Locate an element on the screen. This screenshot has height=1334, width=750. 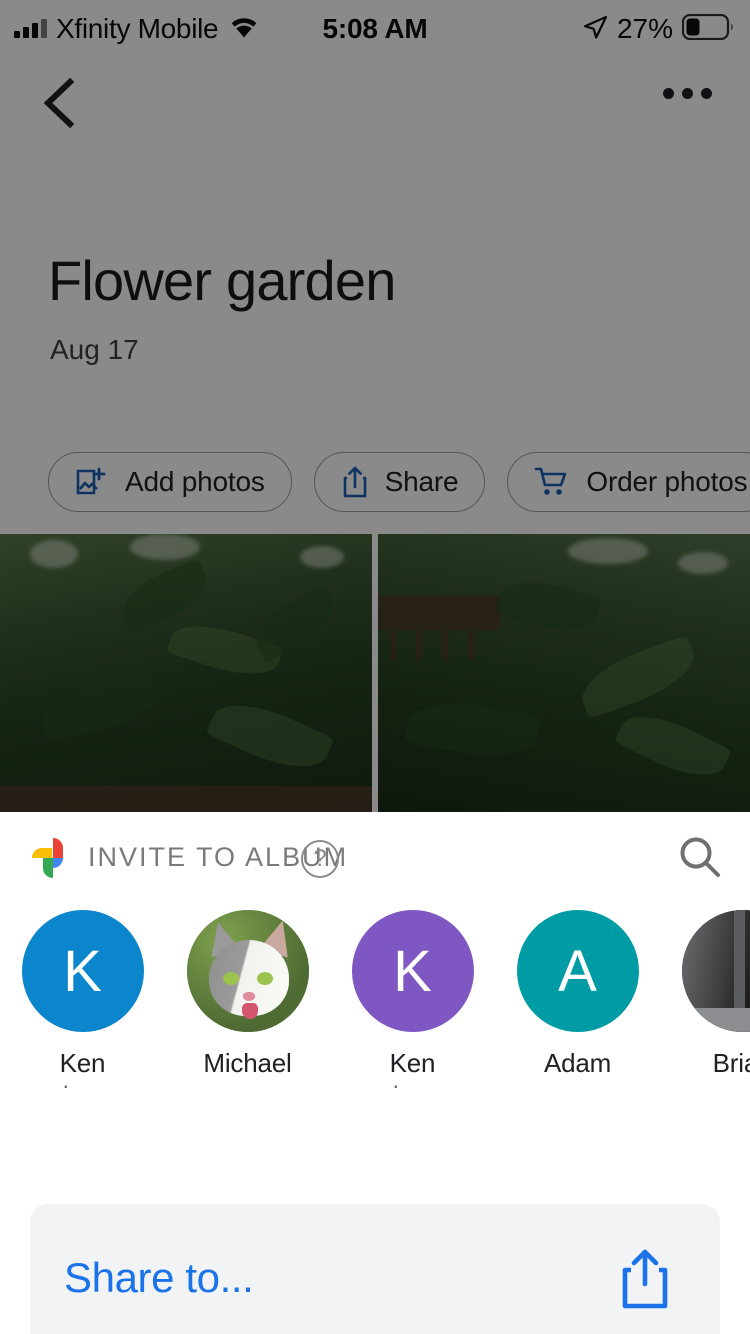
contact-item: Brian is located at coordinates (705, 995).